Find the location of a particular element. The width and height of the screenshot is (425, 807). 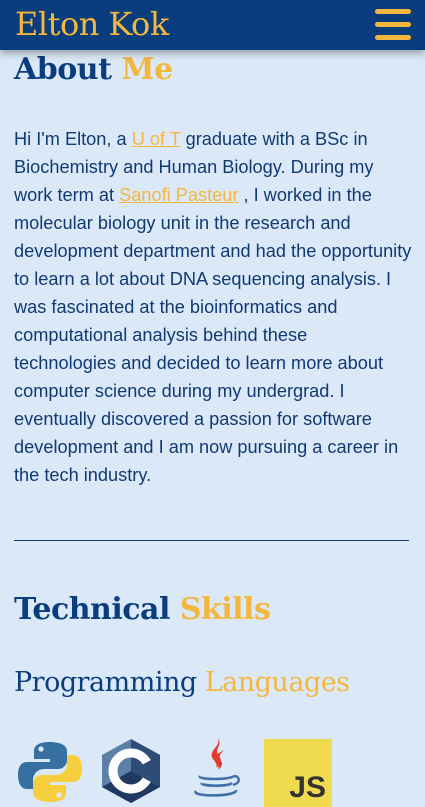

menu-bar-middle is located at coordinates (393, 24).